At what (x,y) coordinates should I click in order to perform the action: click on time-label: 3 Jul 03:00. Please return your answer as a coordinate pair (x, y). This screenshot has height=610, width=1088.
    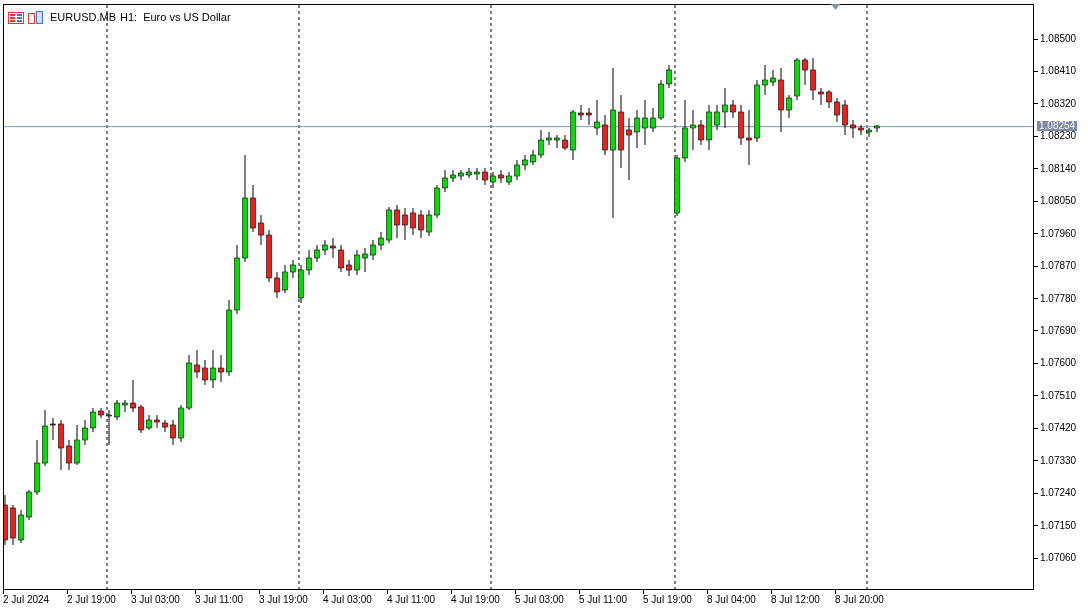
    Looking at the image, I should click on (155, 600).